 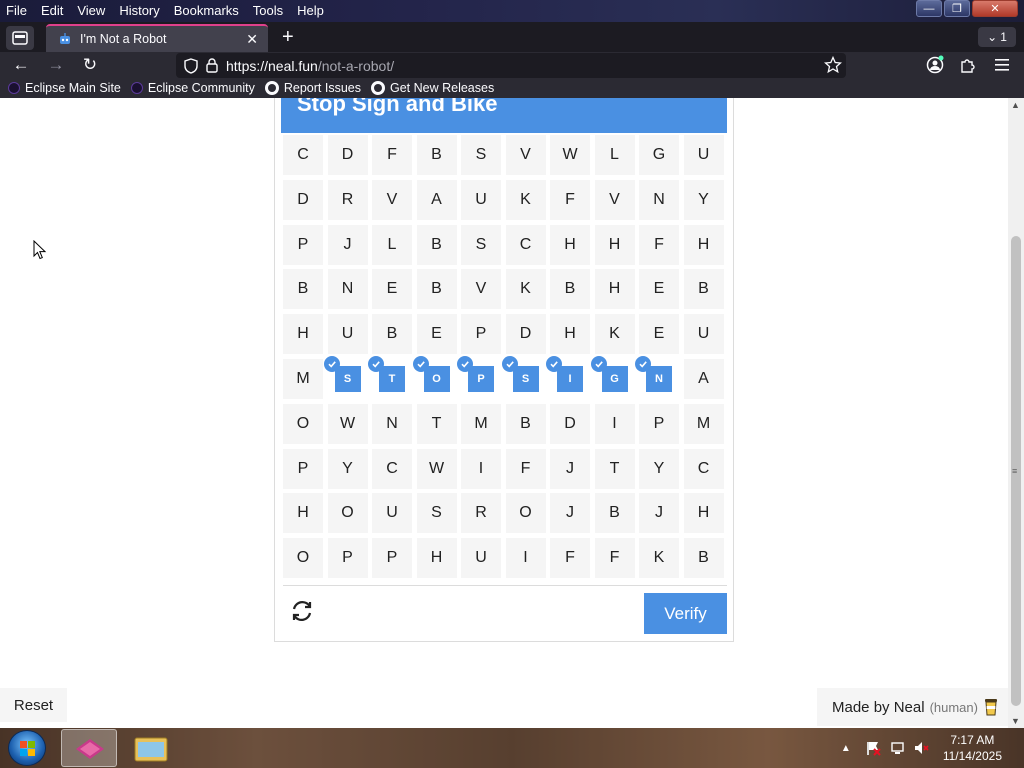 I want to click on restore-icon: ❐, so click(x=957, y=8).